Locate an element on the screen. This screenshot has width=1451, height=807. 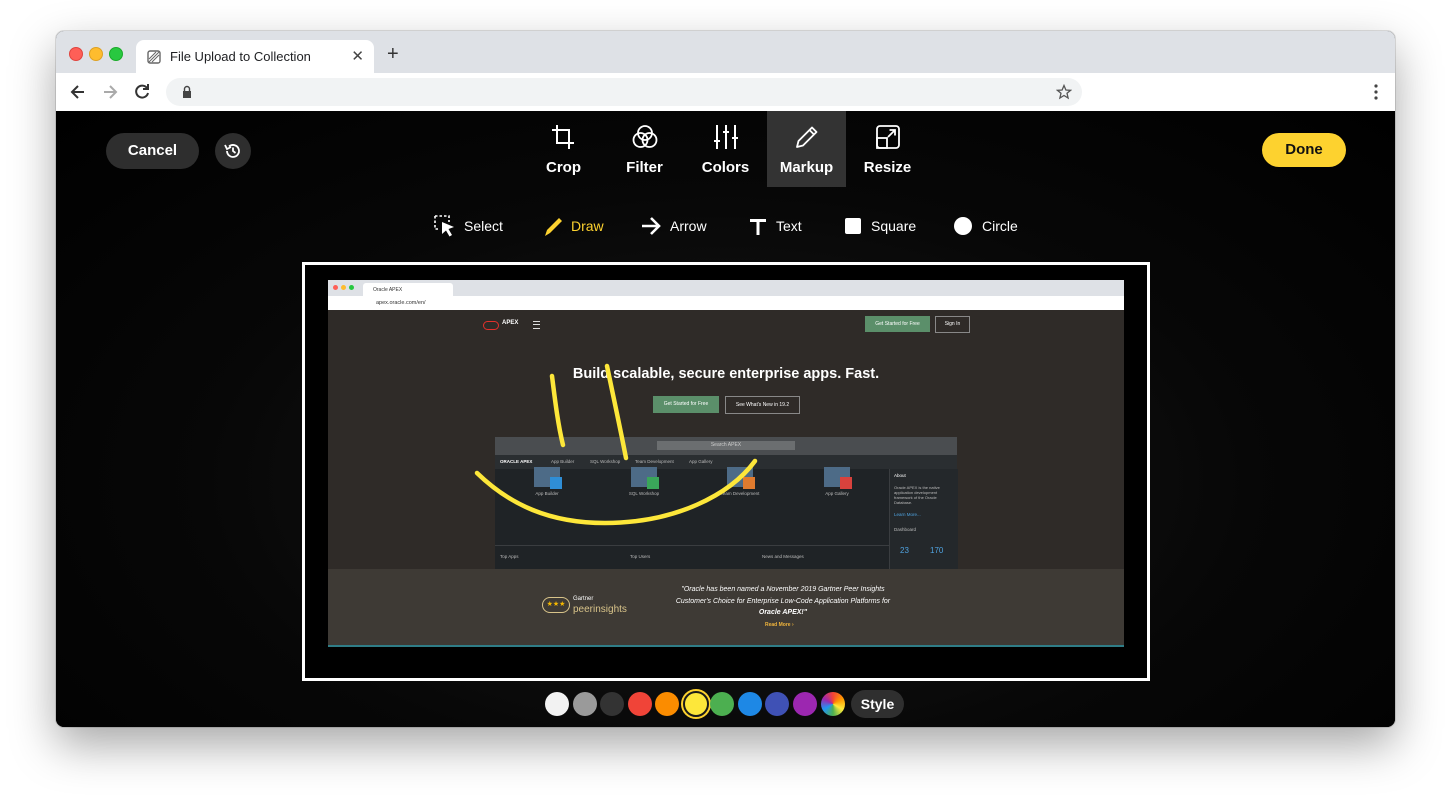
tab-title: File Upload to Collection is located at coordinates (240, 56).